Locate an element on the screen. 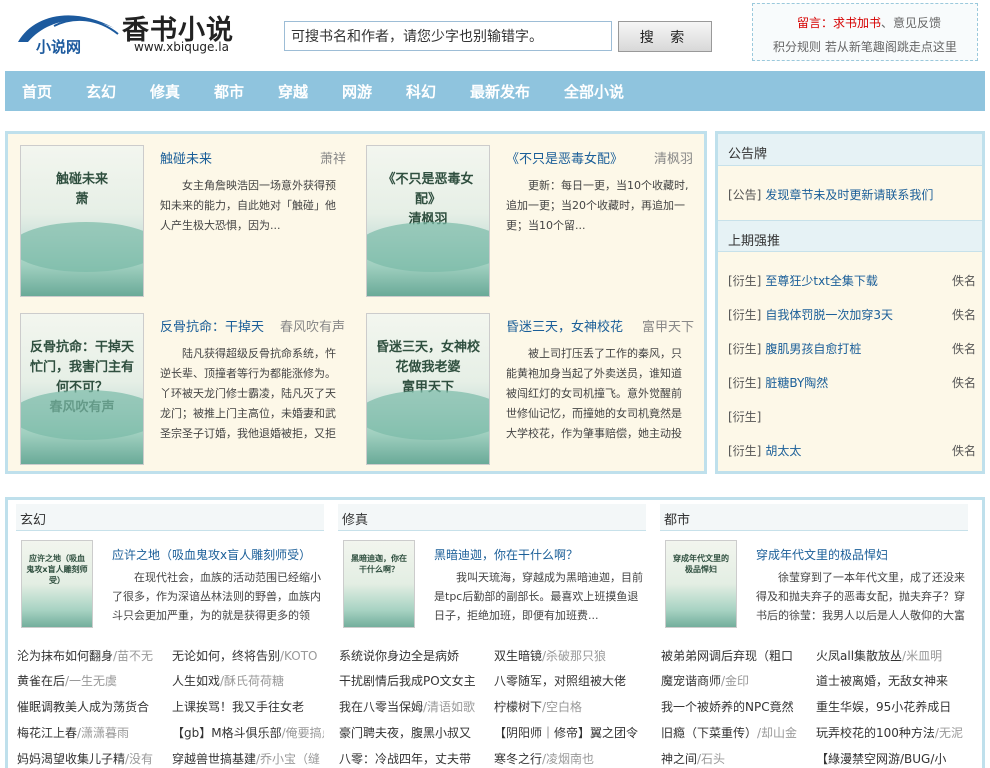 The width and height of the screenshot is (990, 768). list-item: 神之间/石头 is located at coordinates (737, 759).